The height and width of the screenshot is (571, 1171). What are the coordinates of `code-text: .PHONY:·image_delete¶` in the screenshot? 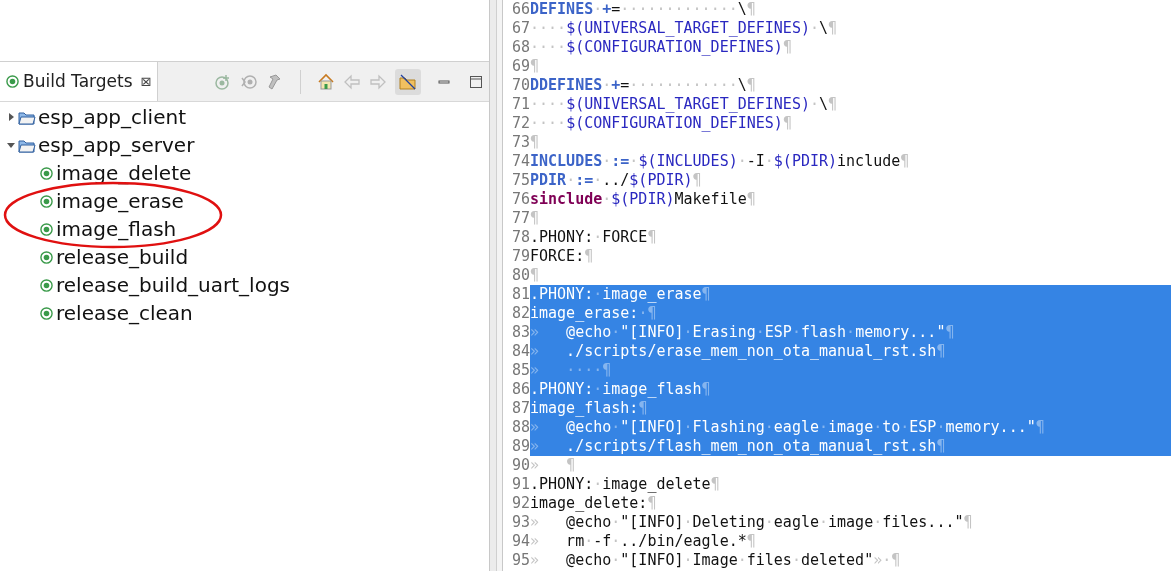 It's located at (625, 484).